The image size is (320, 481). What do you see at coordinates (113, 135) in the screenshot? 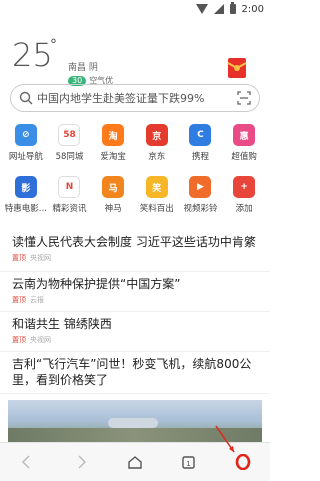
I see `taobao-icon: 淘` at bounding box center [113, 135].